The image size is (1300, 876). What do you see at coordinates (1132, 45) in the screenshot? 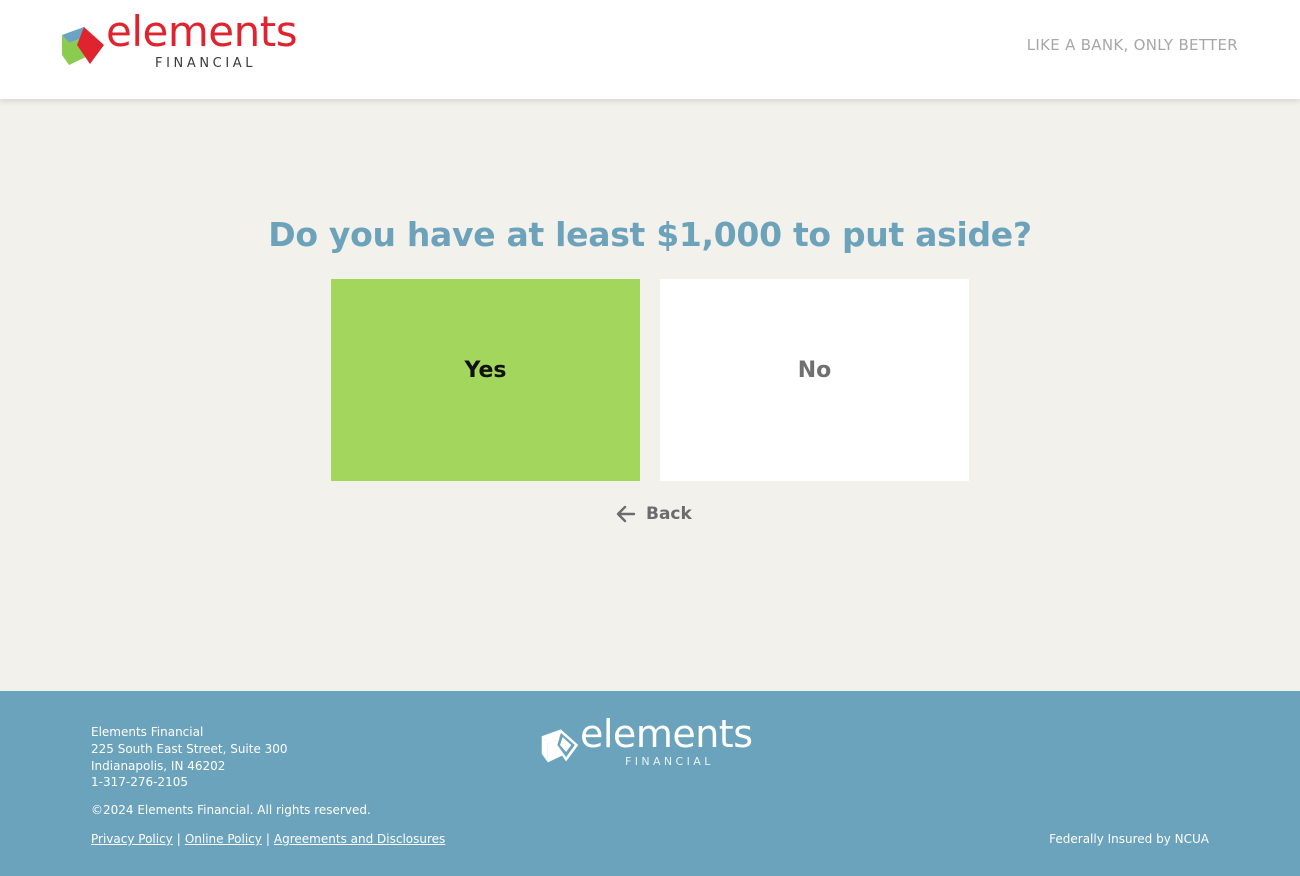
I see `header-tagline: LIKE A BANK, ONLY BETTER` at bounding box center [1132, 45].